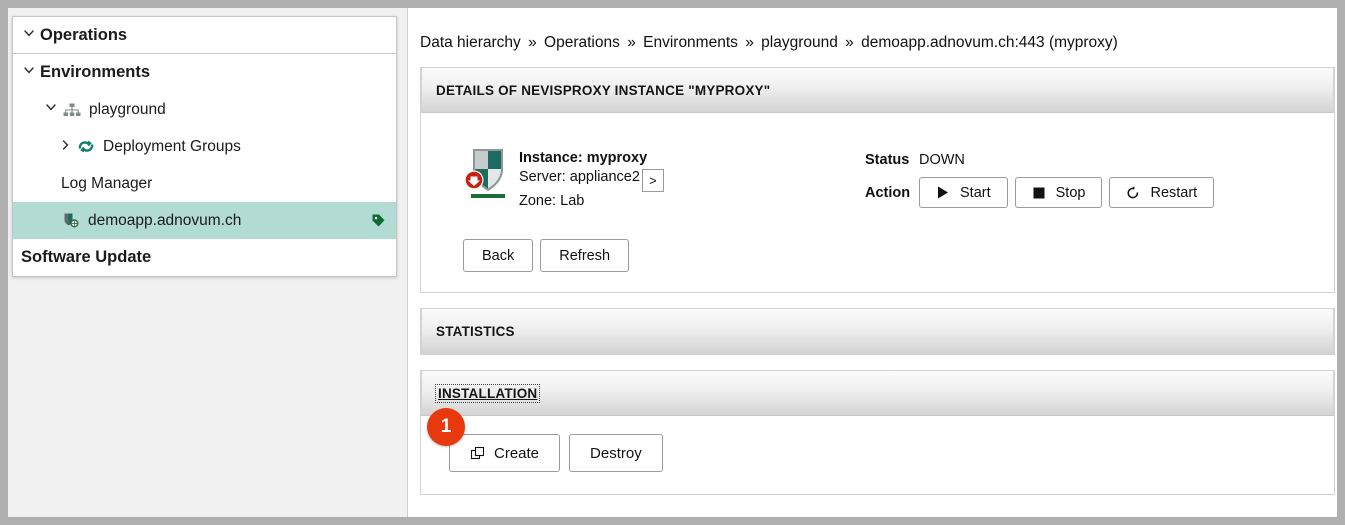  I want to click on breadcrumb-item-data-hierarchy: Data hierarchy, so click(470, 42).